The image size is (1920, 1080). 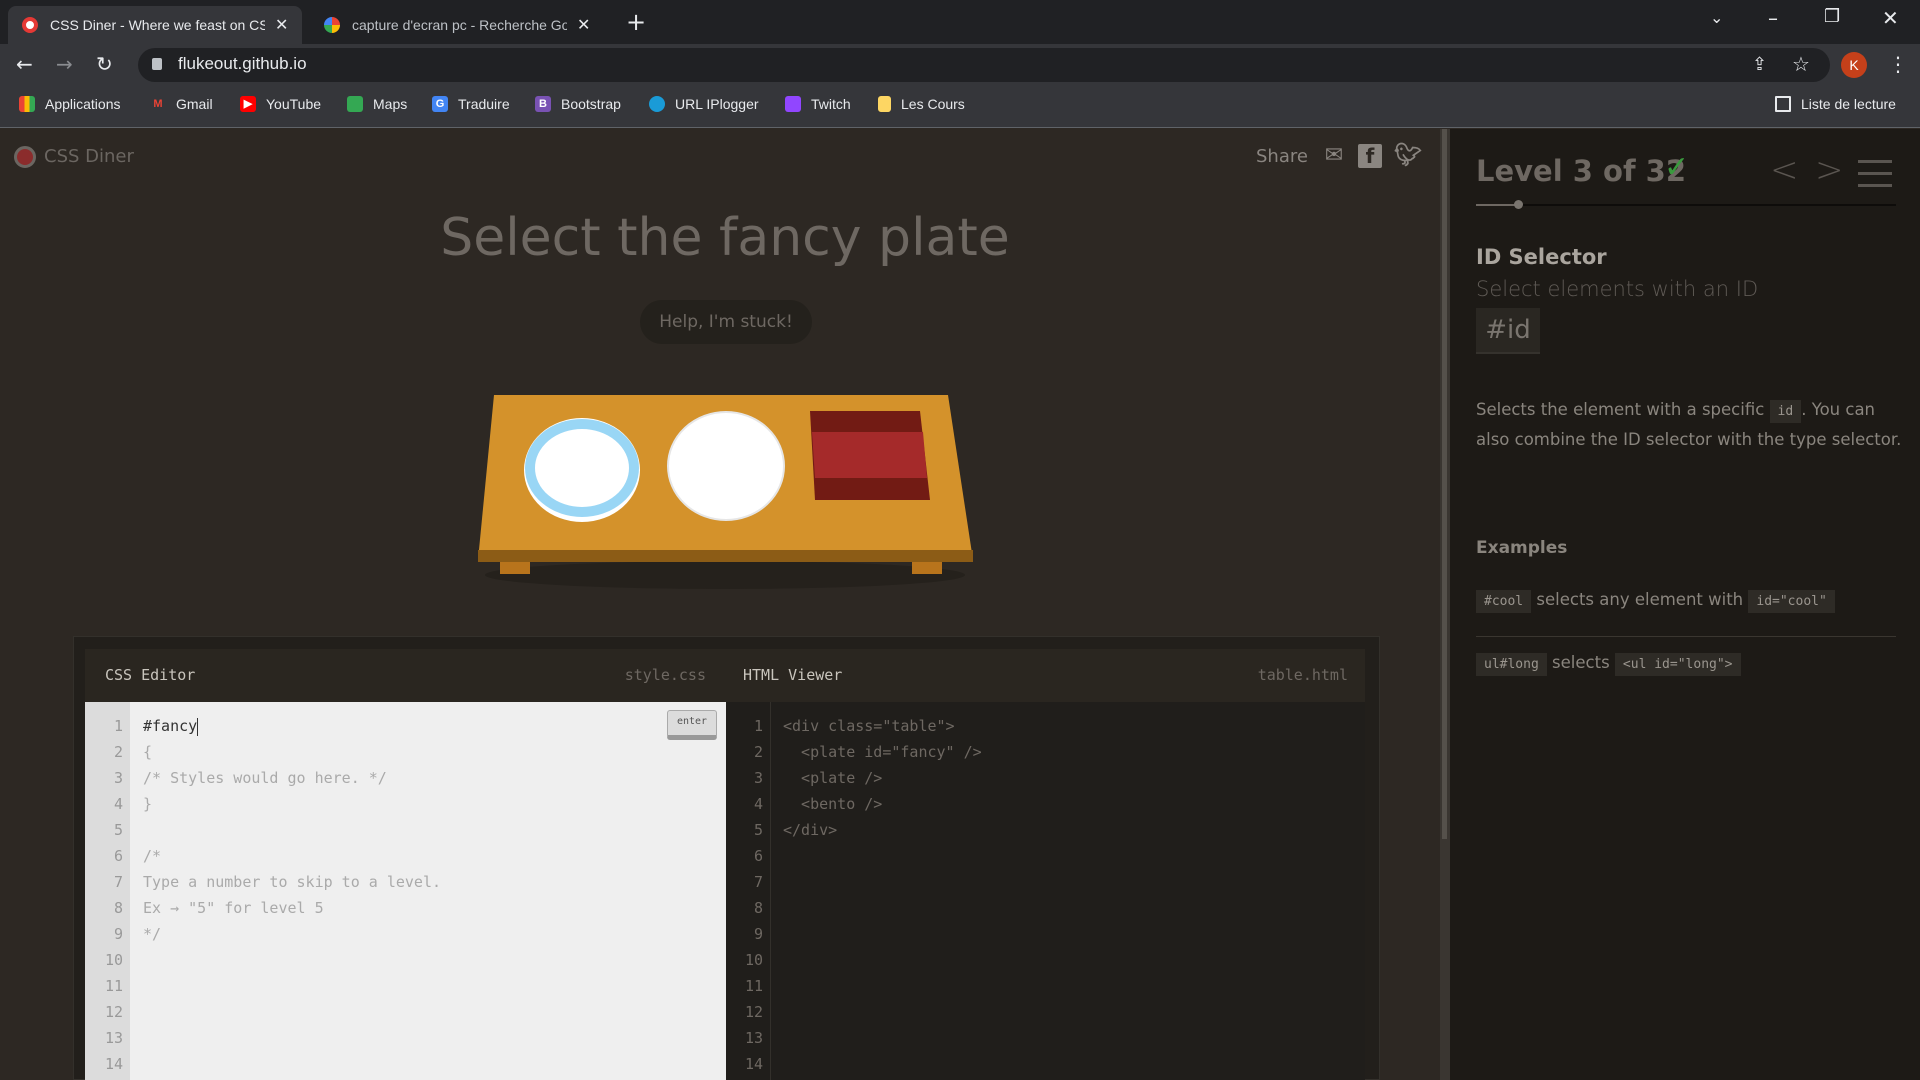 What do you see at coordinates (390, 104) in the screenshot?
I see `bookmark-label: Maps` at bounding box center [390, 104].